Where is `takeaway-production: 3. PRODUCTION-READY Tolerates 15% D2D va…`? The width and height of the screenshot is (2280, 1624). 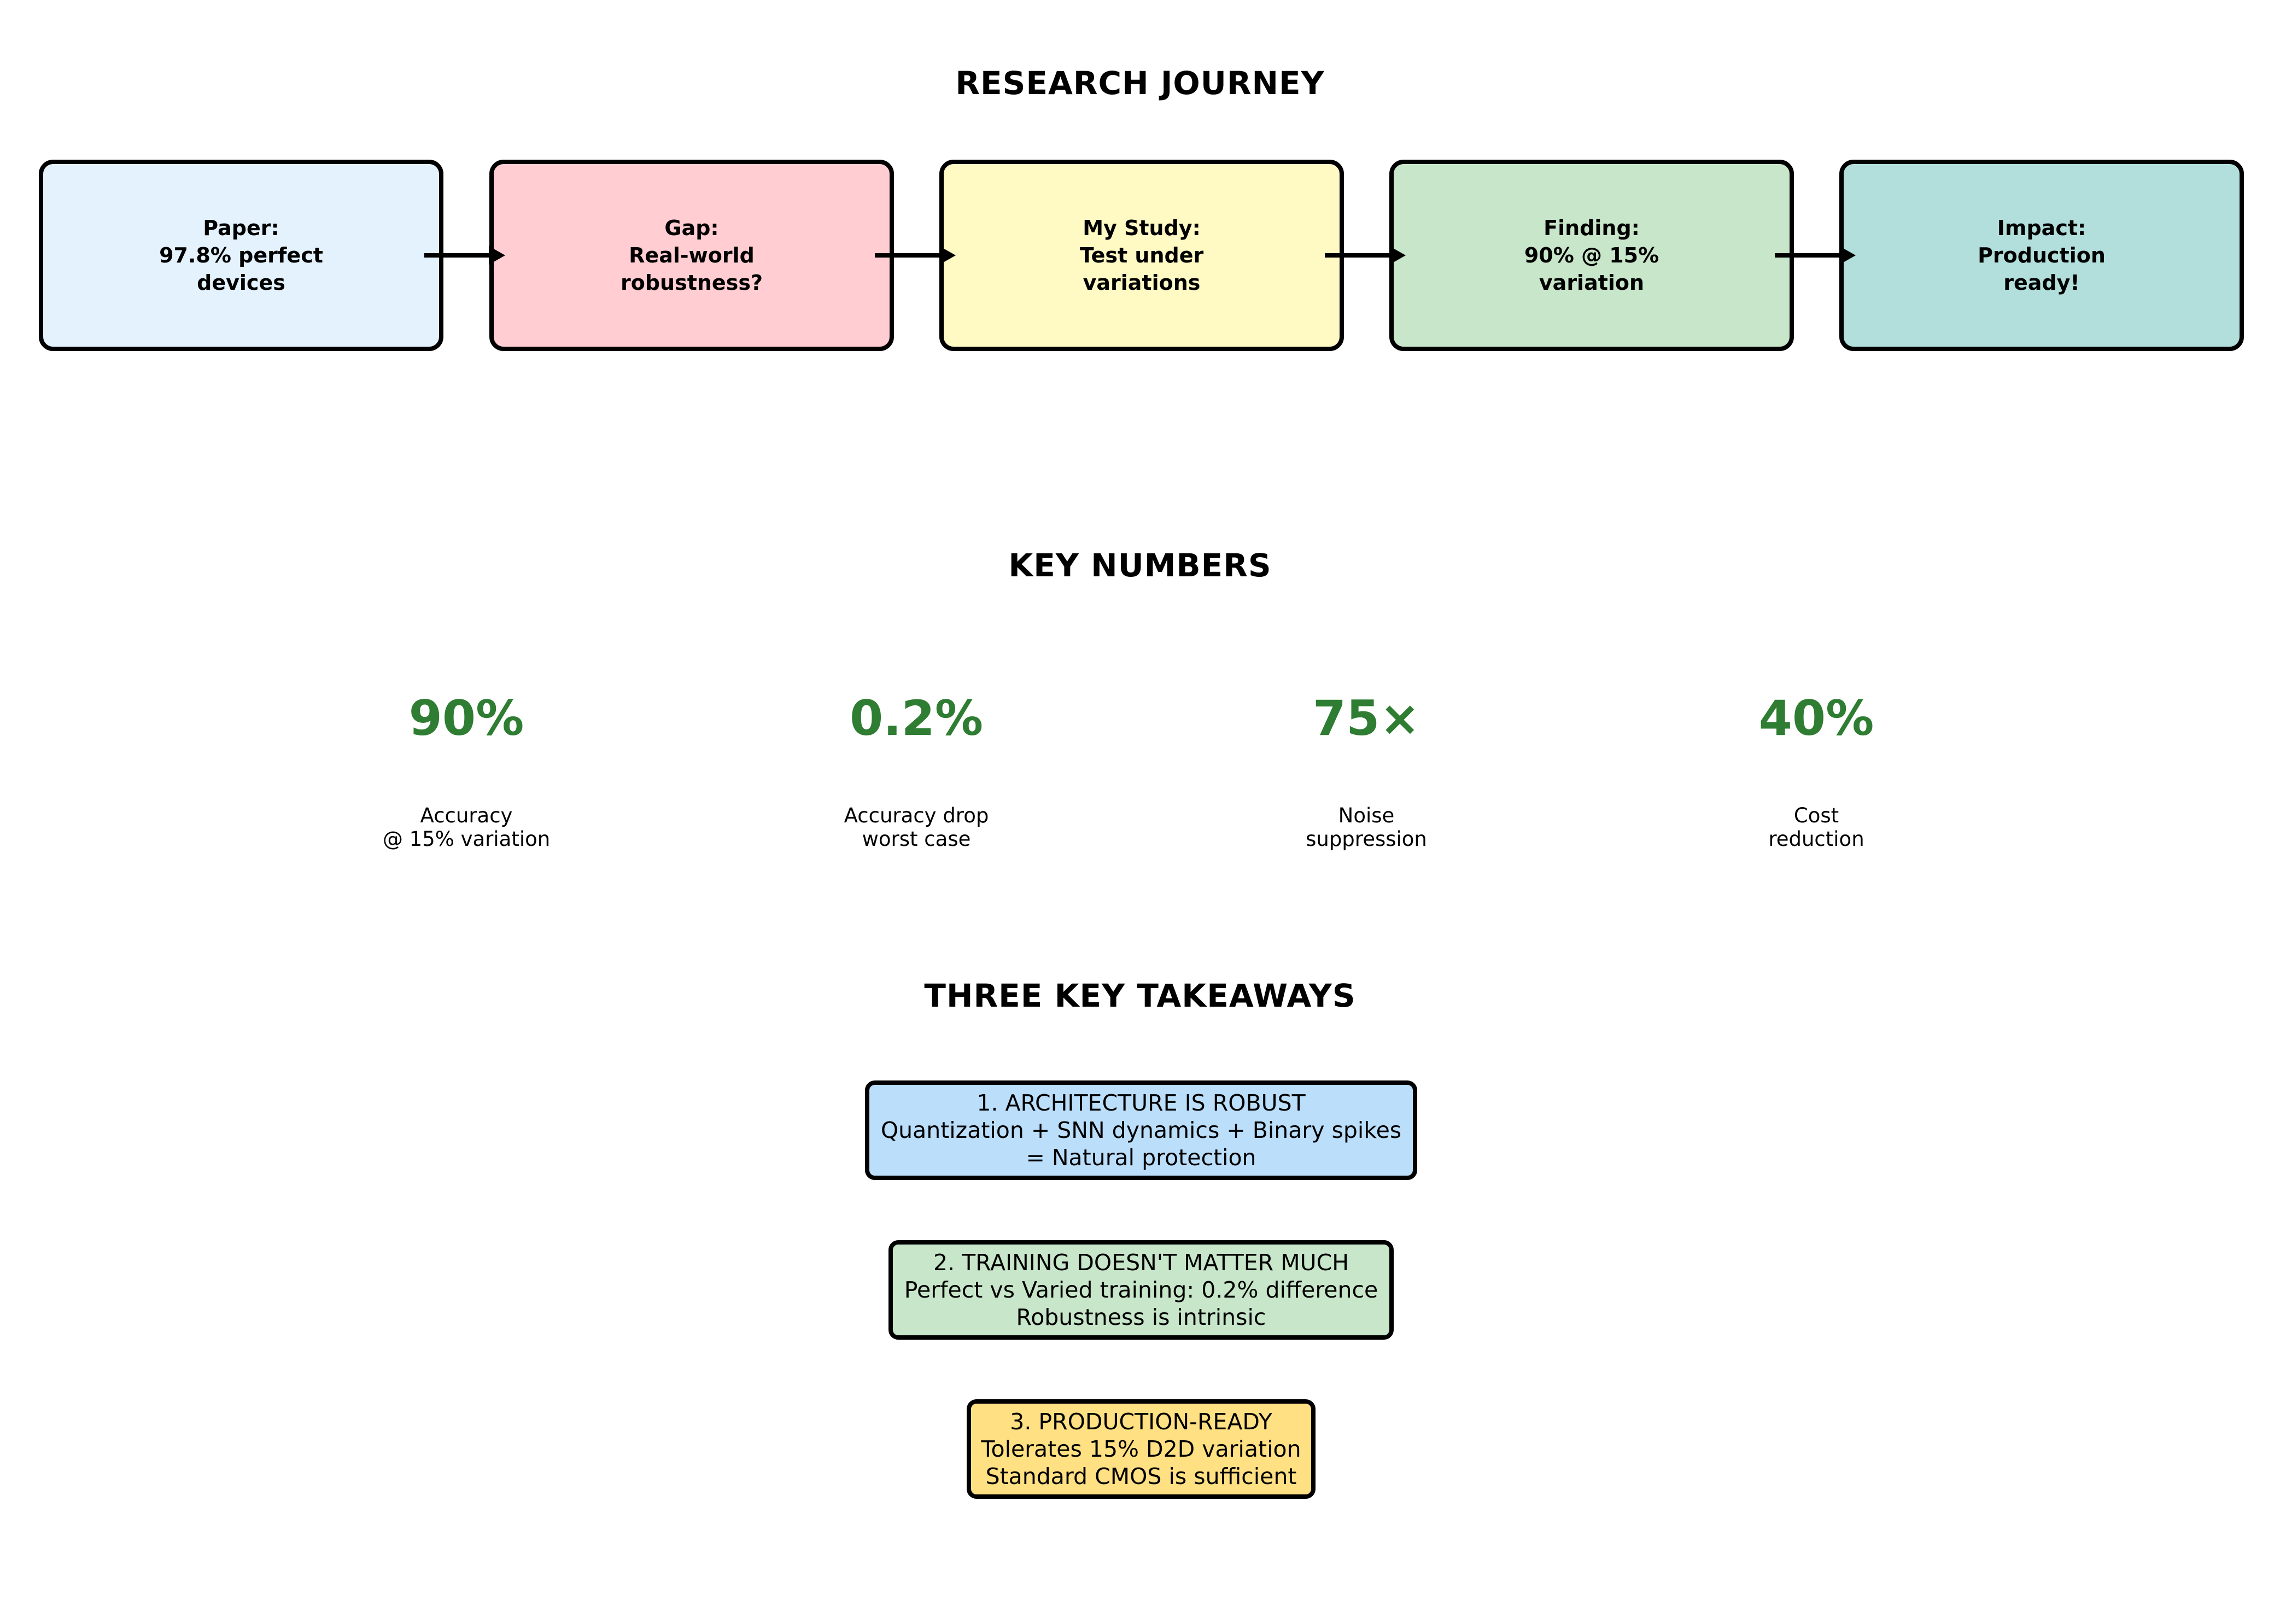 takeaway-production: 3. PRODUCTION-READY Tolerates 15% D2D va… is located at coordinates (1142, 1449).